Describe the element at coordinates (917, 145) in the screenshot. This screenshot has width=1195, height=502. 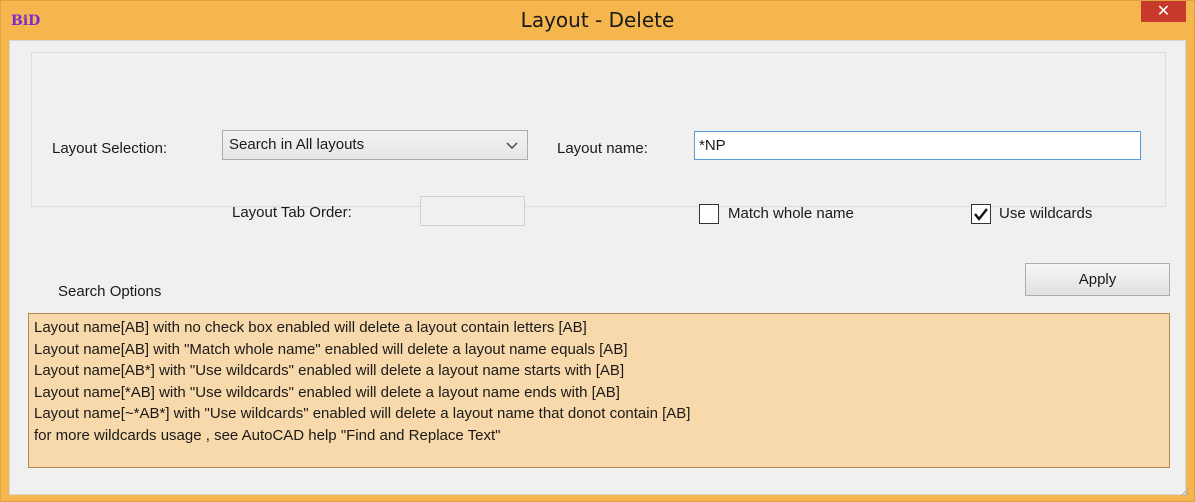
I see `layout-name-input` at that location.